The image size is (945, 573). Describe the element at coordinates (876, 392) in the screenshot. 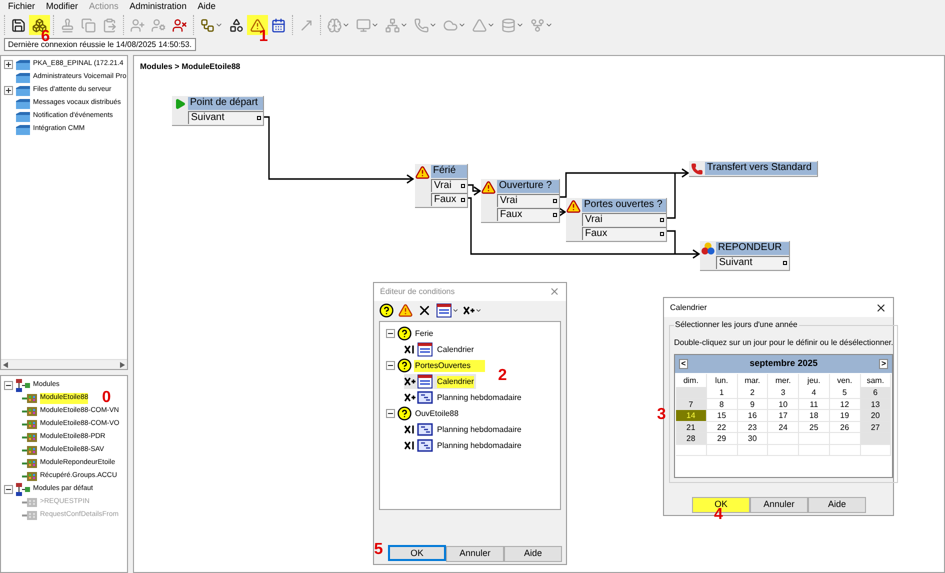

I see `calendar-day: 6` at that location.